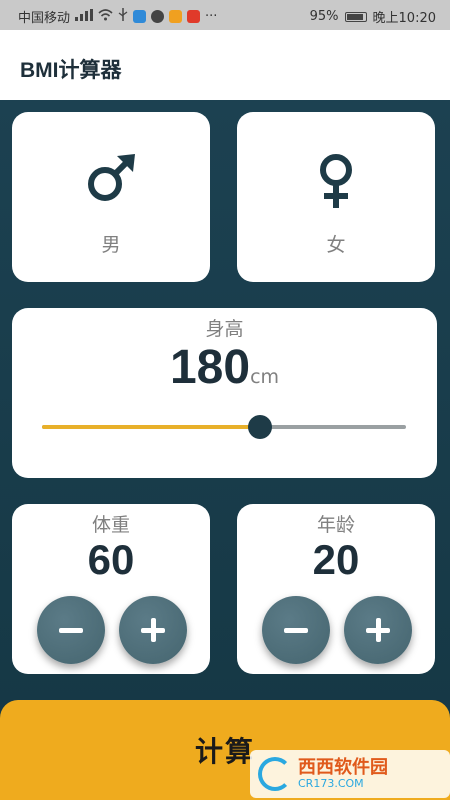 The height and width of the screenshot is (800, 450). I want to click on weight-decrease-button, so click(71, 630).